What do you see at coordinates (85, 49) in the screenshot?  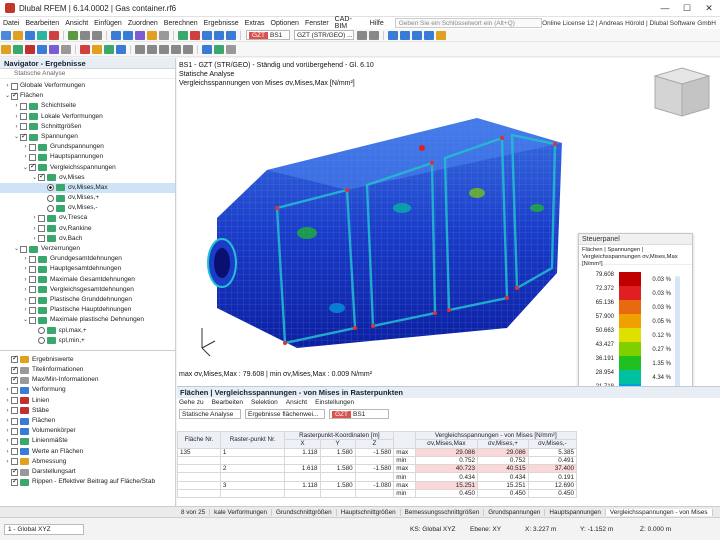 I see `support-icon` at bounding box center [85, 49].